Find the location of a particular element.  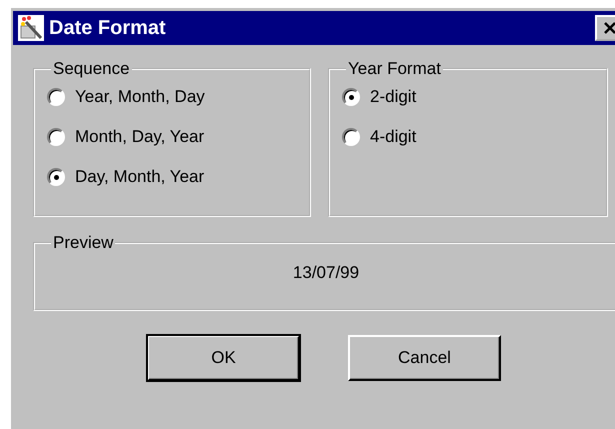

calendar-pen-icon is located at coordinates (31, 28).